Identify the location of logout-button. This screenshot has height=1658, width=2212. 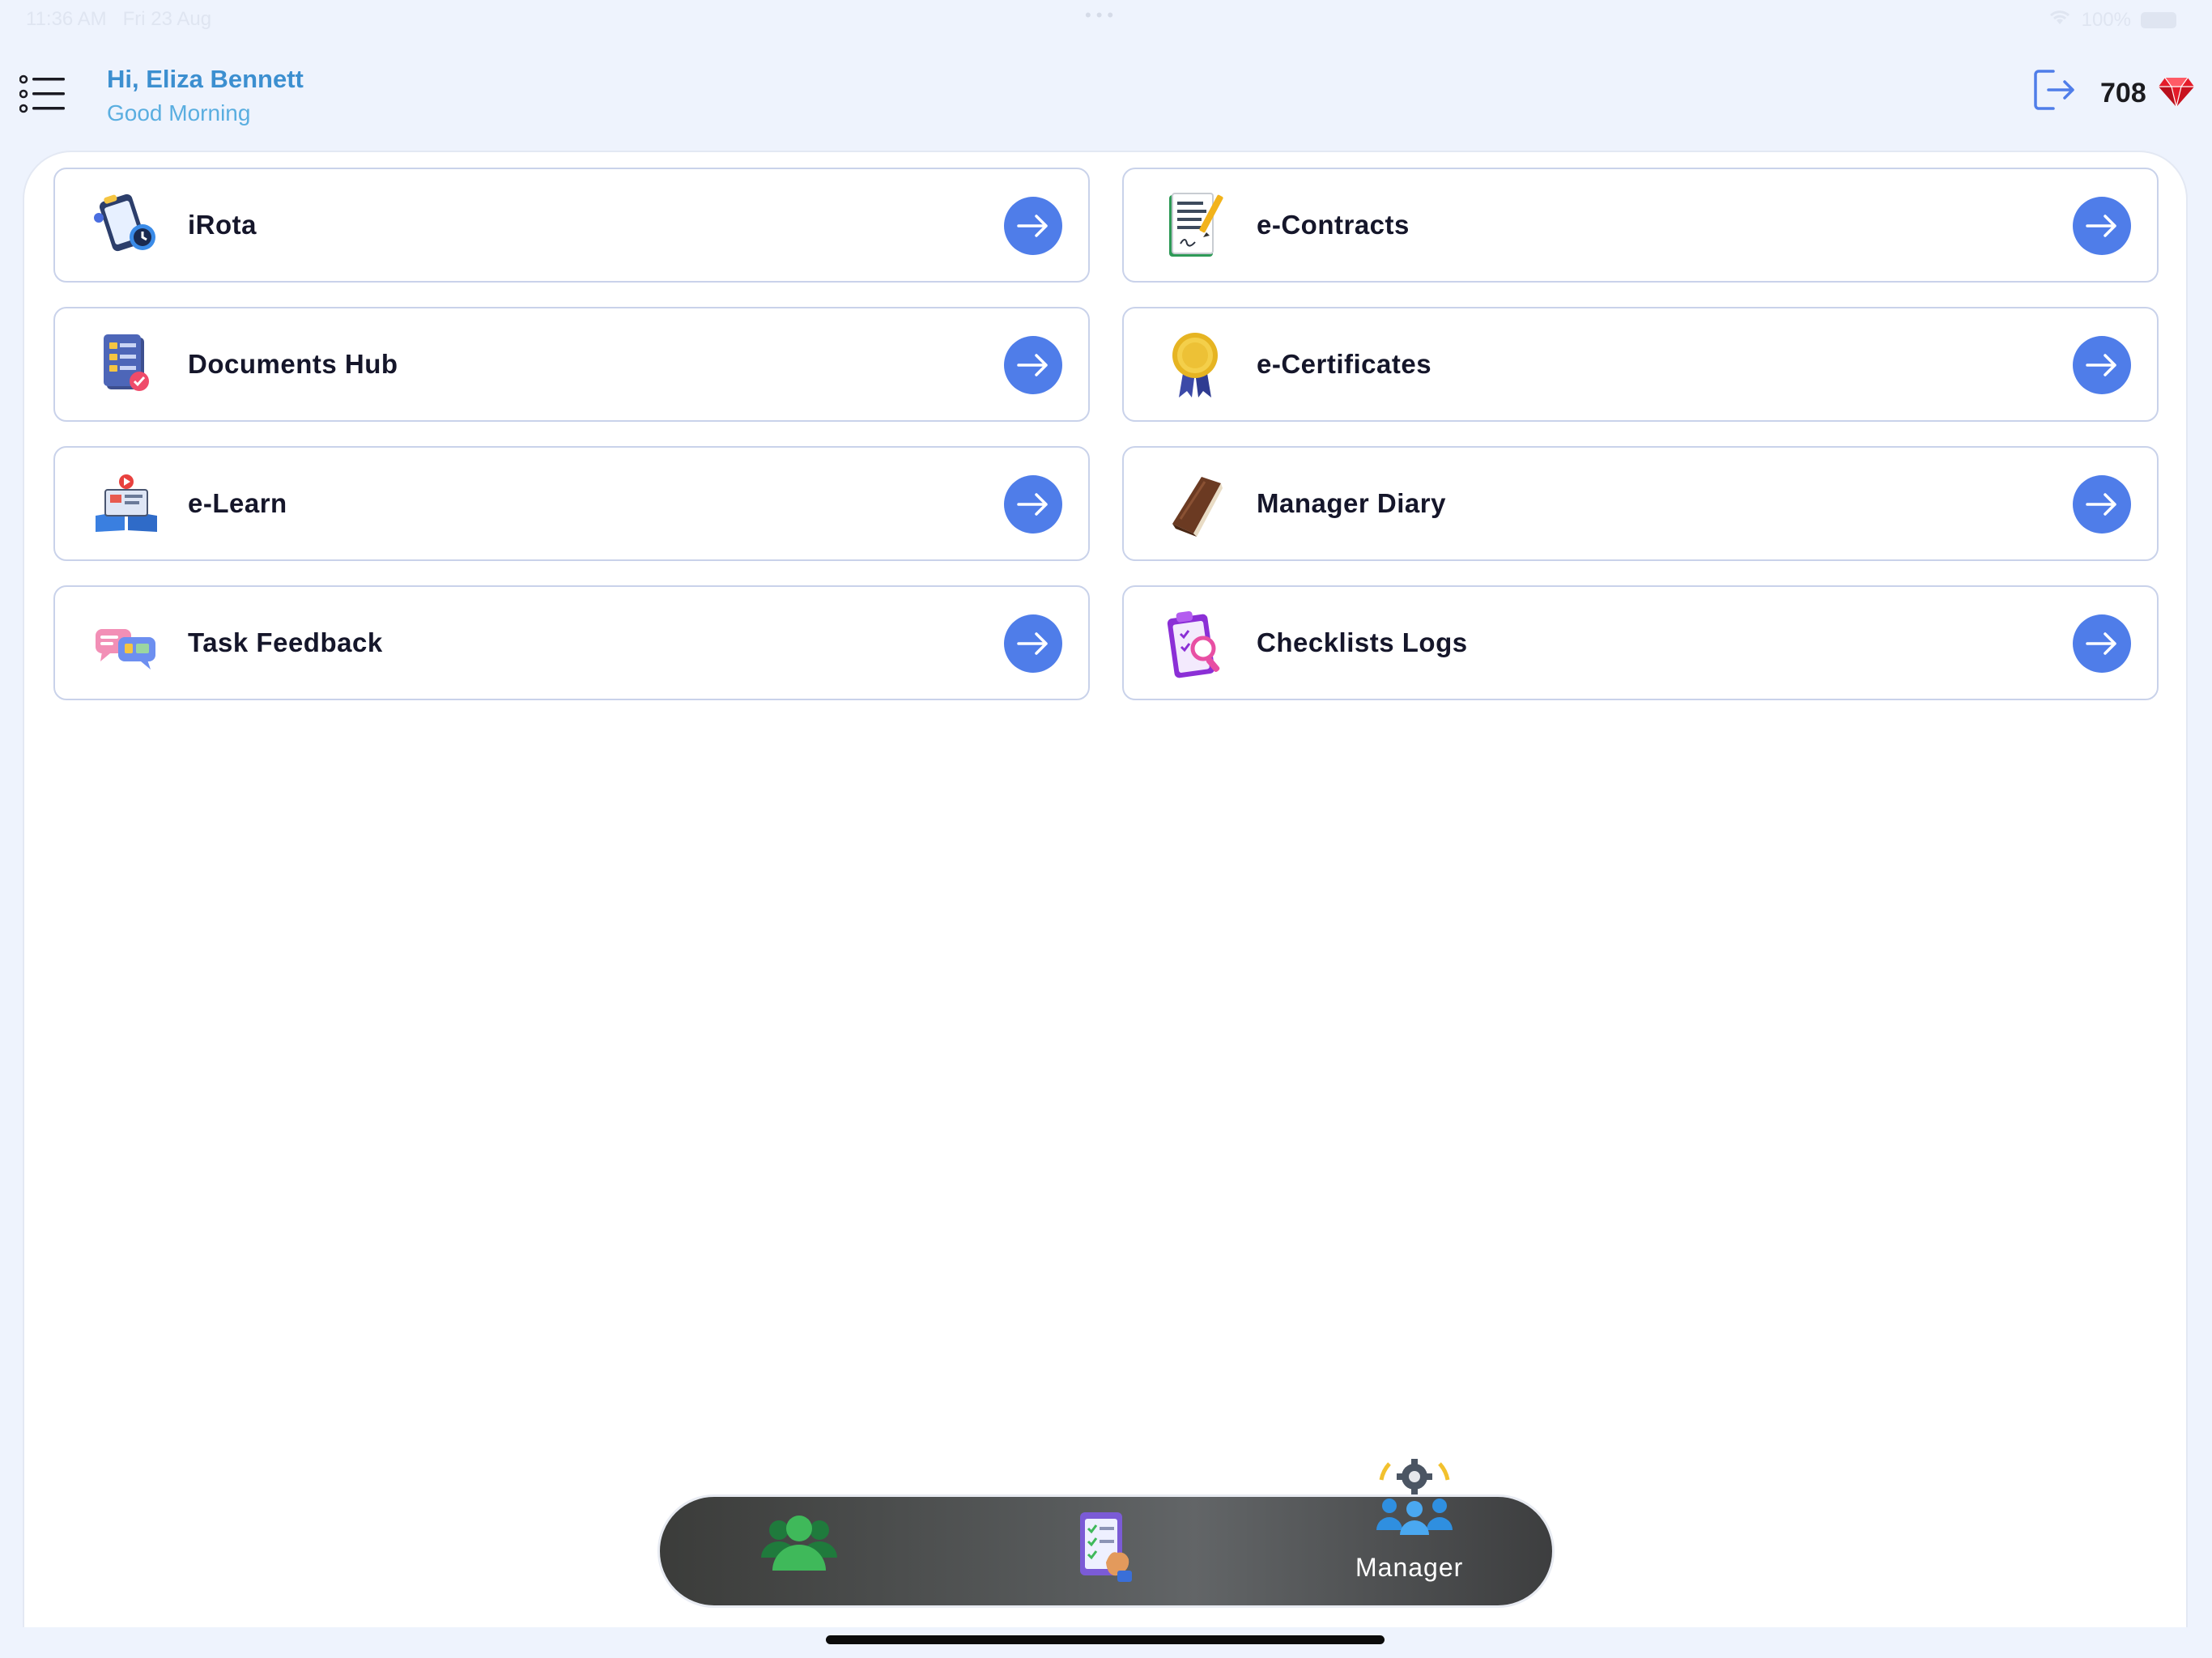
(2054, 89).